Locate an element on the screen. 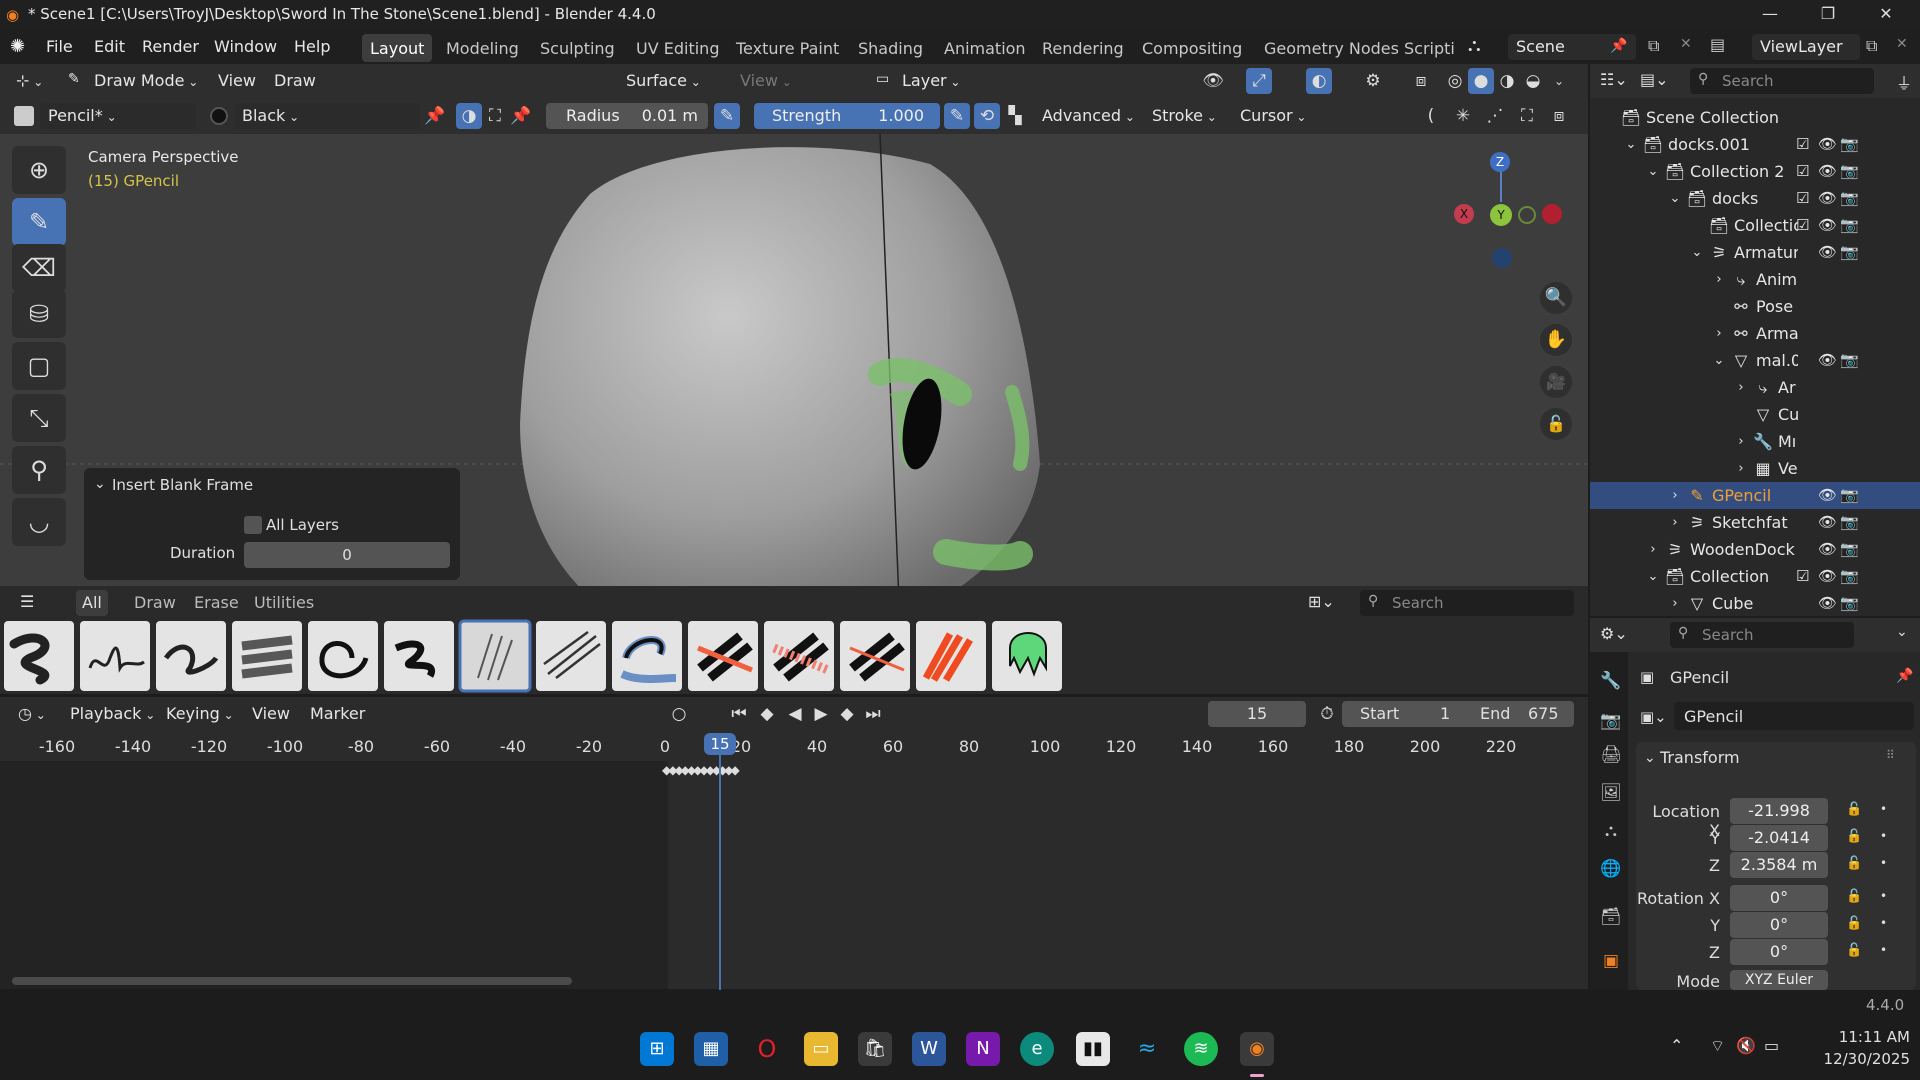 Image resolution: width=1920 pixels, height=1080 pixels. close-icon: ✕ is located at coordinates (1886, 15).